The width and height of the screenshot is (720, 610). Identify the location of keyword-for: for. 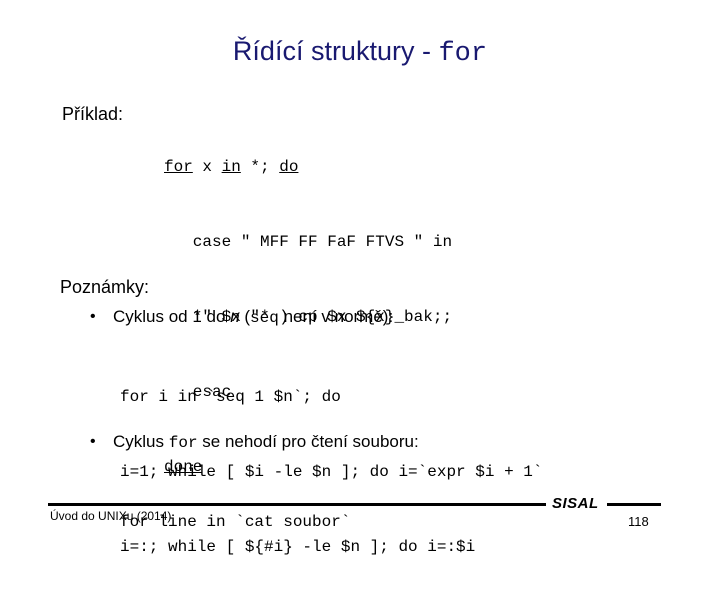
(178, 167).